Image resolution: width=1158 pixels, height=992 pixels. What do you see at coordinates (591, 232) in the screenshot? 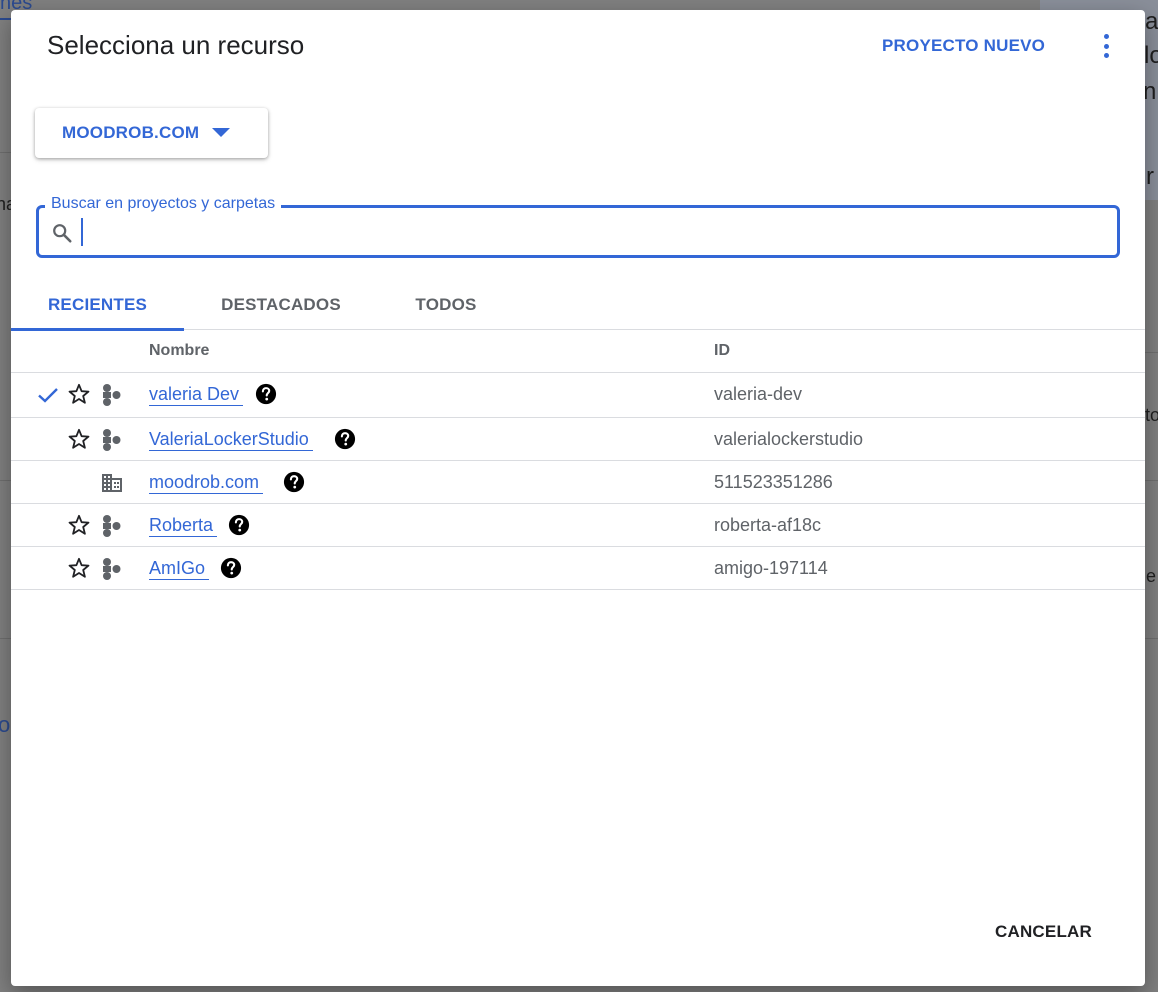
I see `search-input` at bounding box center [591, 232].